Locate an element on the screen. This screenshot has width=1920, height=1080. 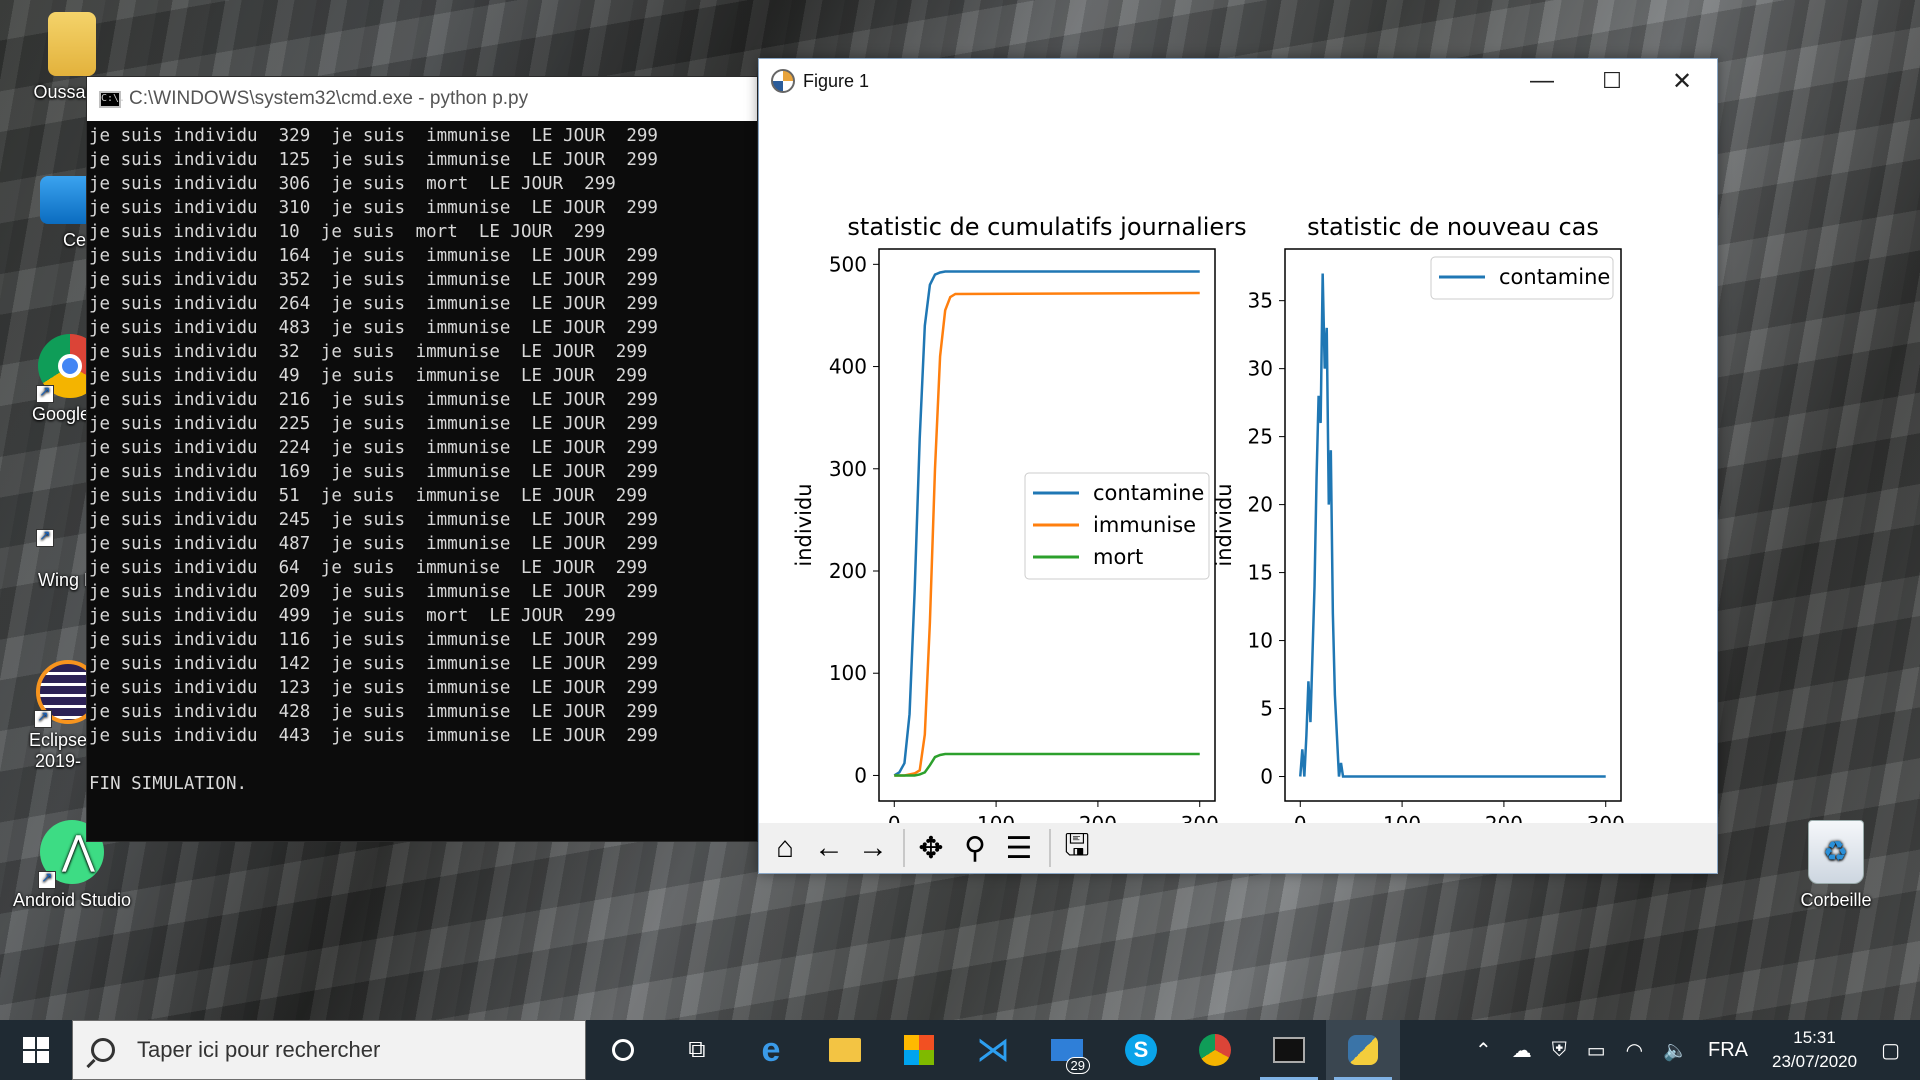
y-tick-label: 25 is located at coordinates (1260, 437).